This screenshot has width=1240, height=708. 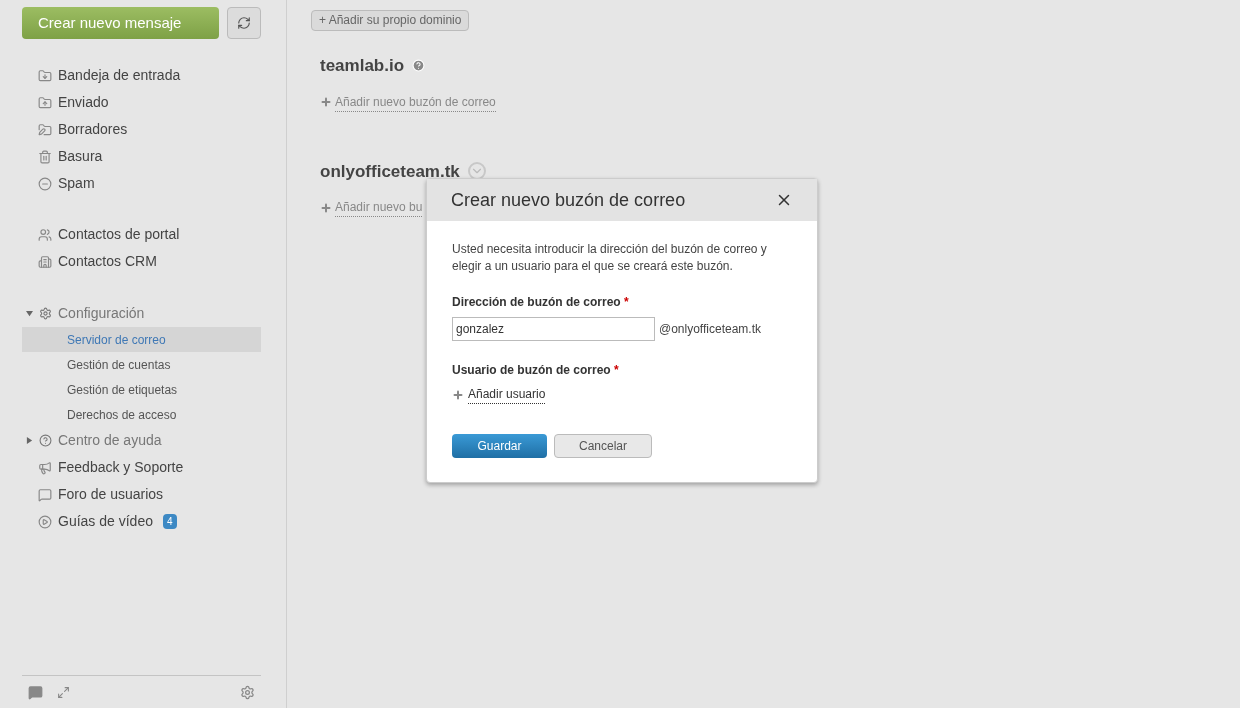 What do you see at coordinates (141, 440) in the screenshot?
I see `nav-section: Centro de ayuda` at bounding box center [141, 440].